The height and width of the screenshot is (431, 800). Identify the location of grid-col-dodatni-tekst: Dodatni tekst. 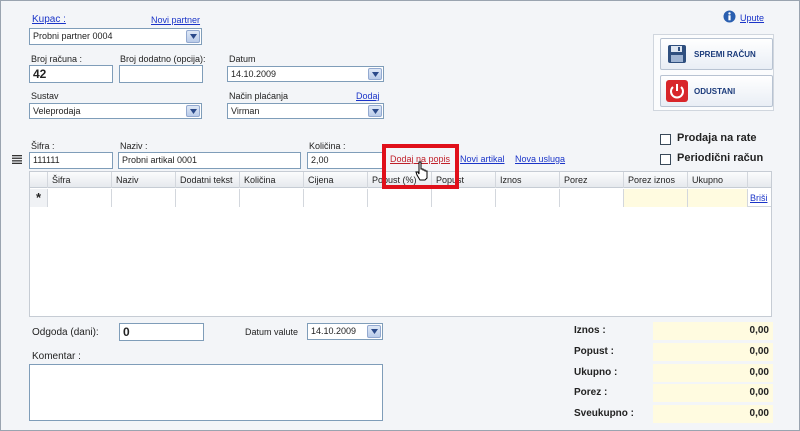
(208, 180).